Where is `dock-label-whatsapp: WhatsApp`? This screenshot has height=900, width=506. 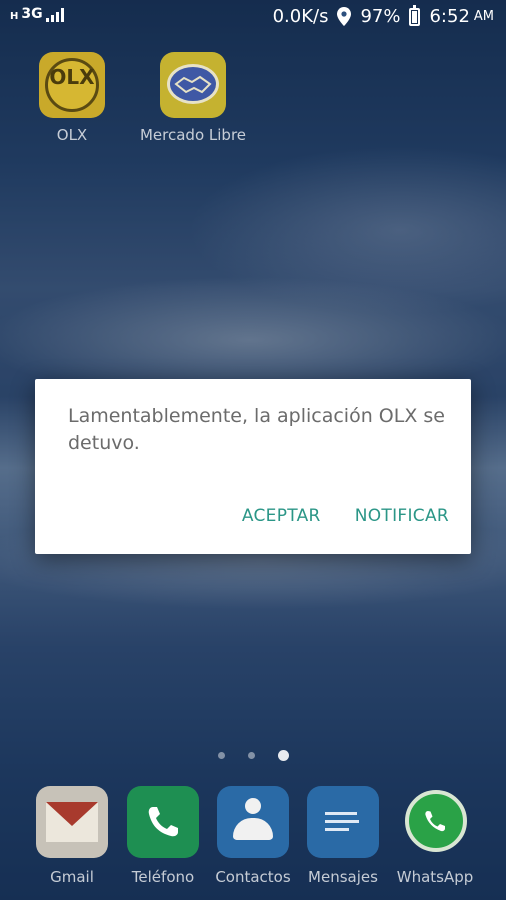
dock-label-whatsapp: WhatsApp is located at coordinates (435, 877).